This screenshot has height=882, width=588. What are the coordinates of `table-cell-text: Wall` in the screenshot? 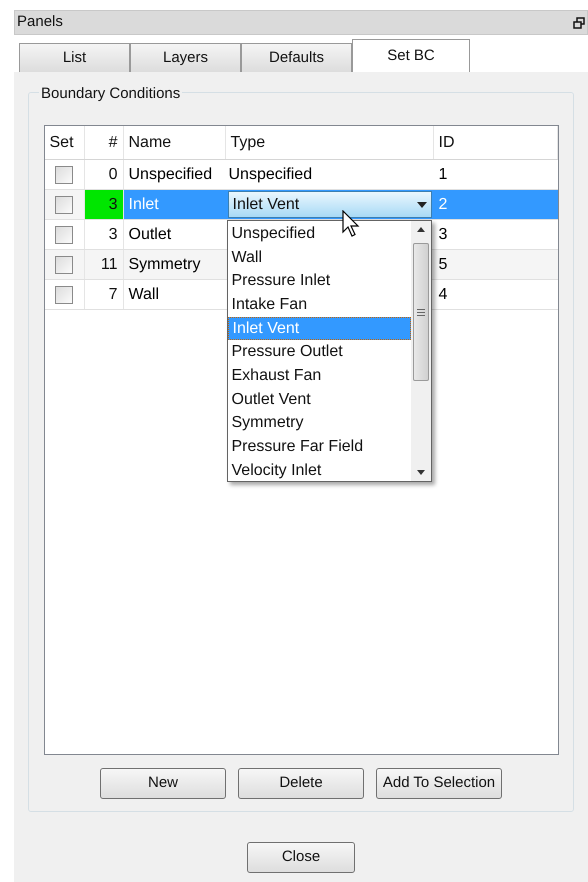 It's located at (144, 294).